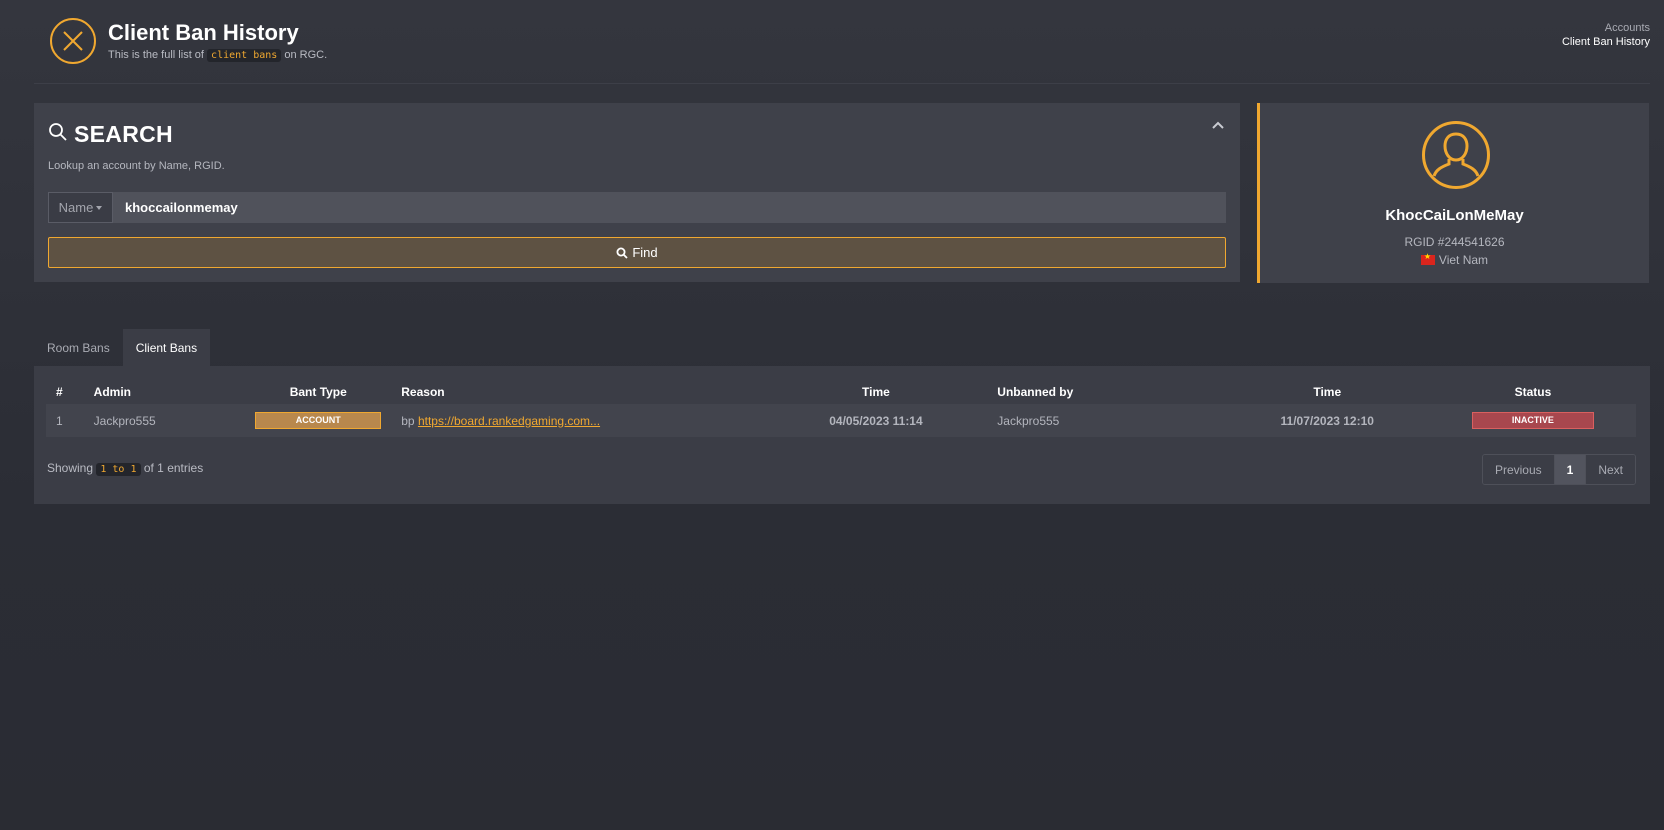 The height and width of the screenshot is (830, 1664). Describe the element at coordinates (73, 41) in the screenshot. I see `ban-icon` at that location.